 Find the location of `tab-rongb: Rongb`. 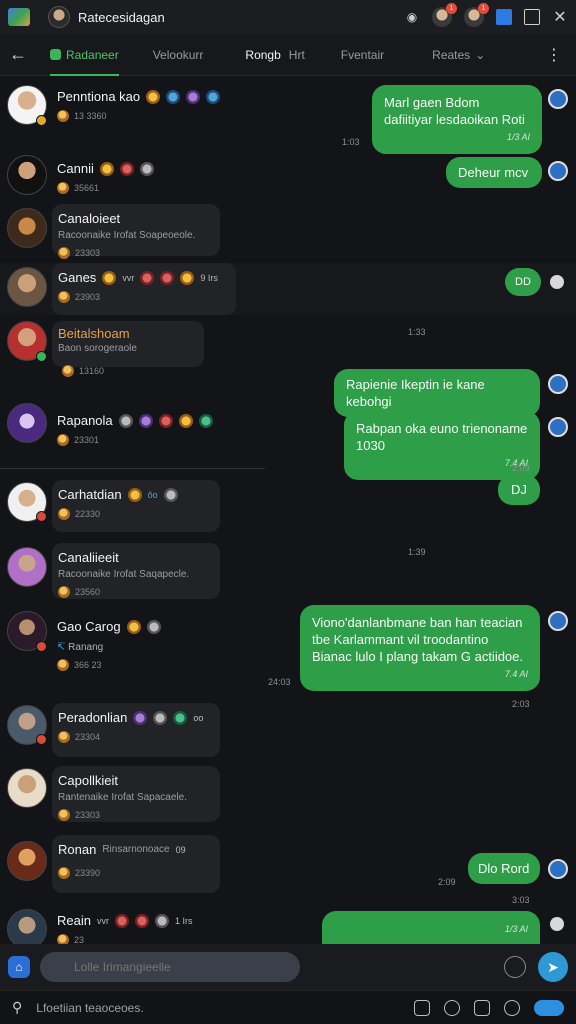

tab-rongb: Rongb is located at coordinates (262, 55).